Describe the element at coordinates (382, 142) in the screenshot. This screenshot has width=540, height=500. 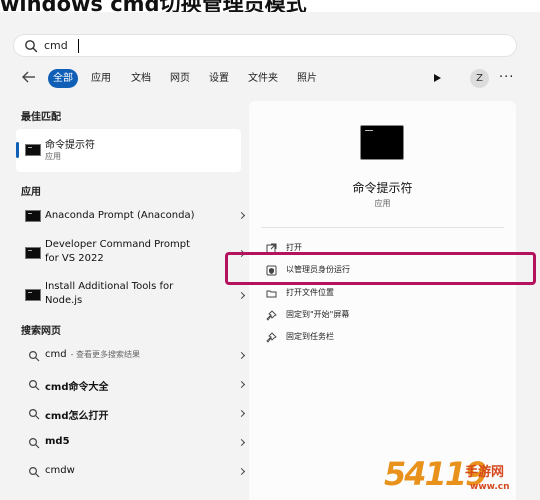
I see `command-prompt-large-icon` at that location.